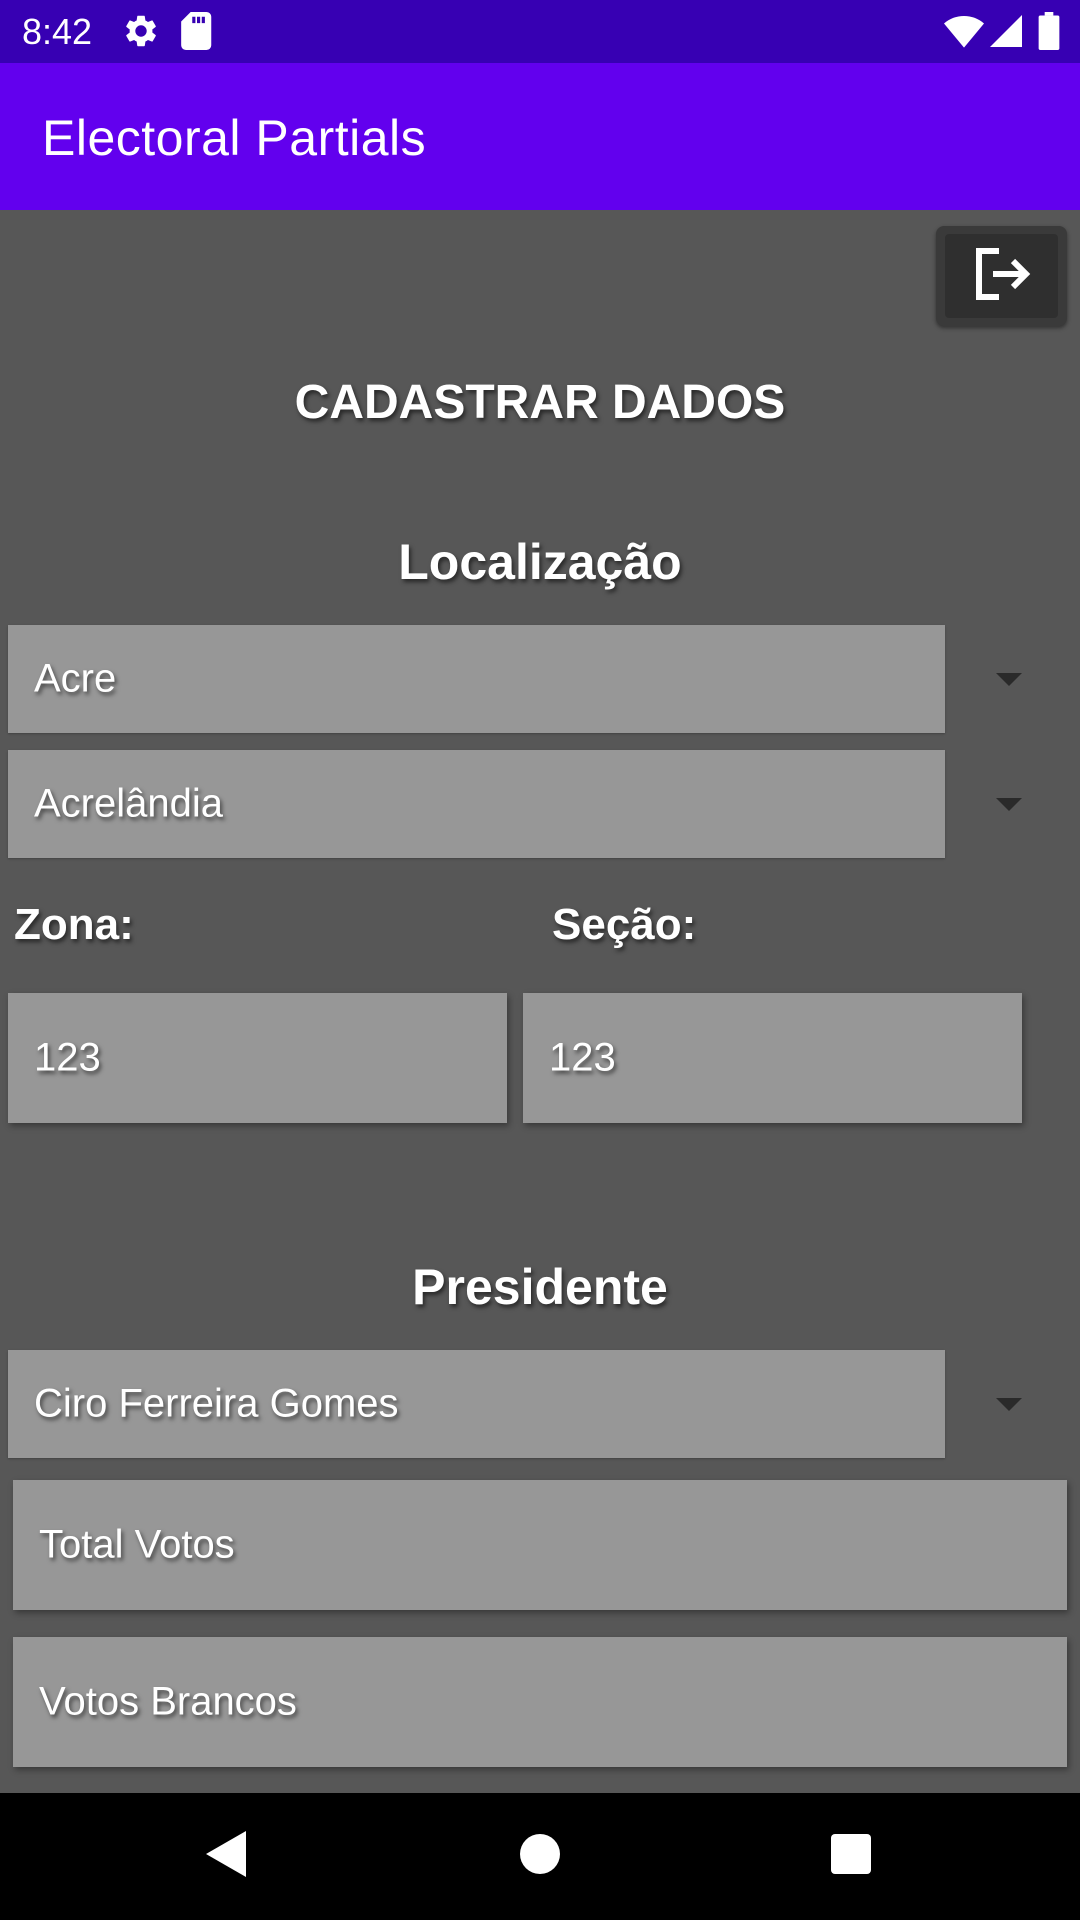  Describe the element at coordinates (75, 678) in the screenshot. I see `state-select-value: Acre` at that location.